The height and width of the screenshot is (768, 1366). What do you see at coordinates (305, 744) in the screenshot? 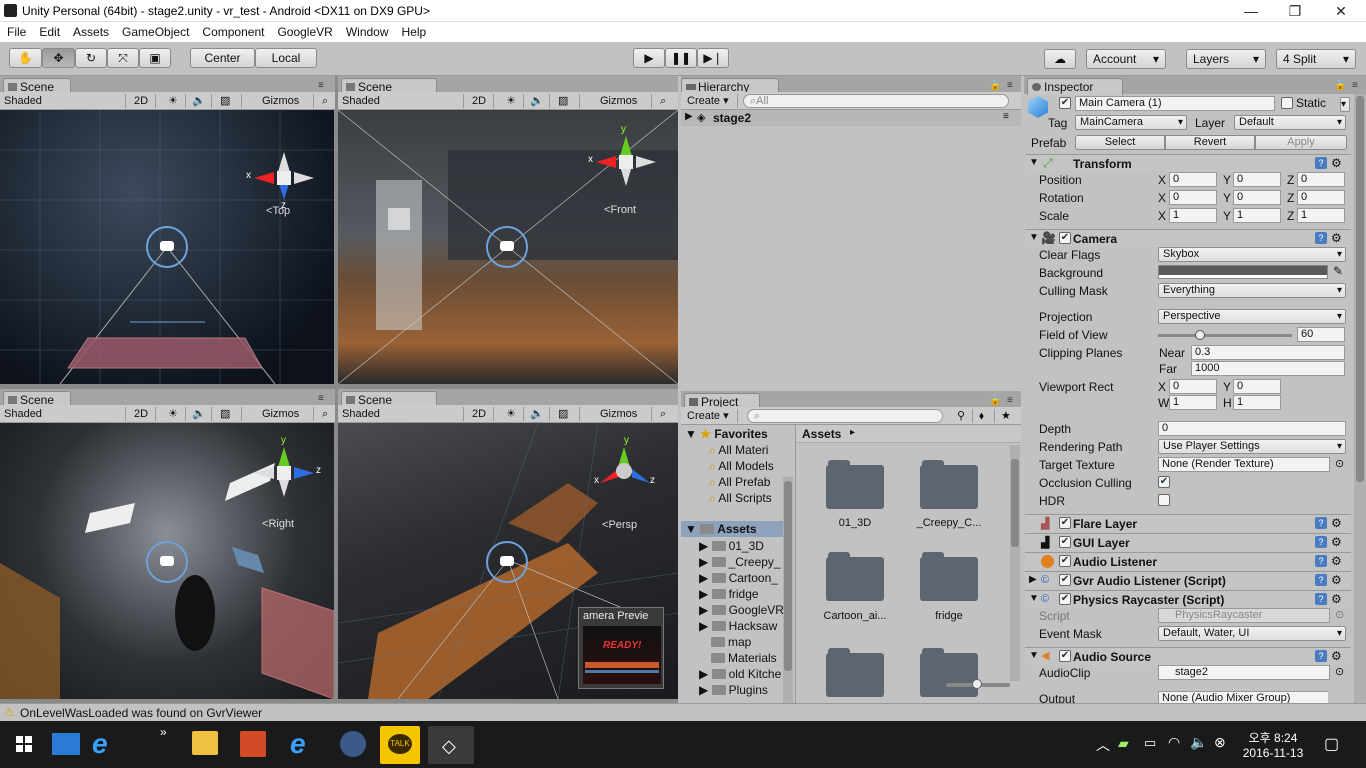
I see `internet-explorer-icon: e` at bounding box center [305, 744].